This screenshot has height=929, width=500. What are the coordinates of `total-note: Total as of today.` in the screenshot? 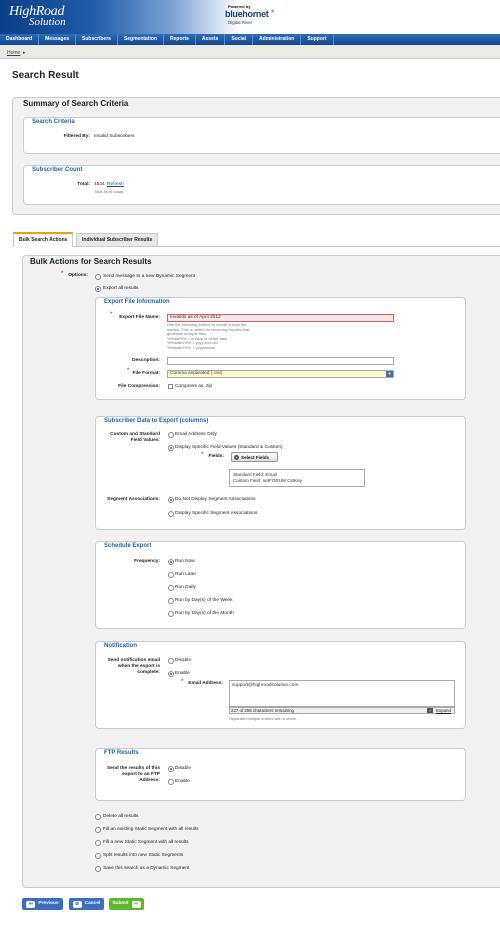 It's located at (109, 191).